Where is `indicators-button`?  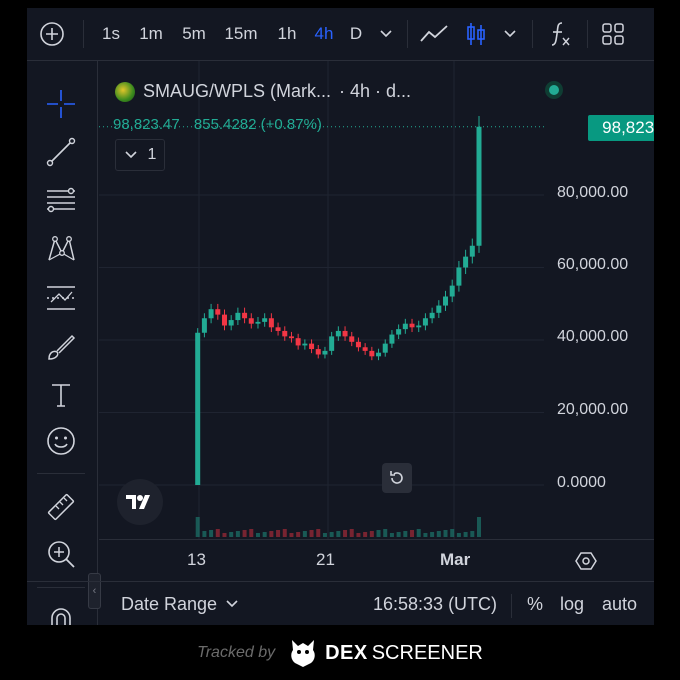
indicators-button is located at coordinates (561, 34).